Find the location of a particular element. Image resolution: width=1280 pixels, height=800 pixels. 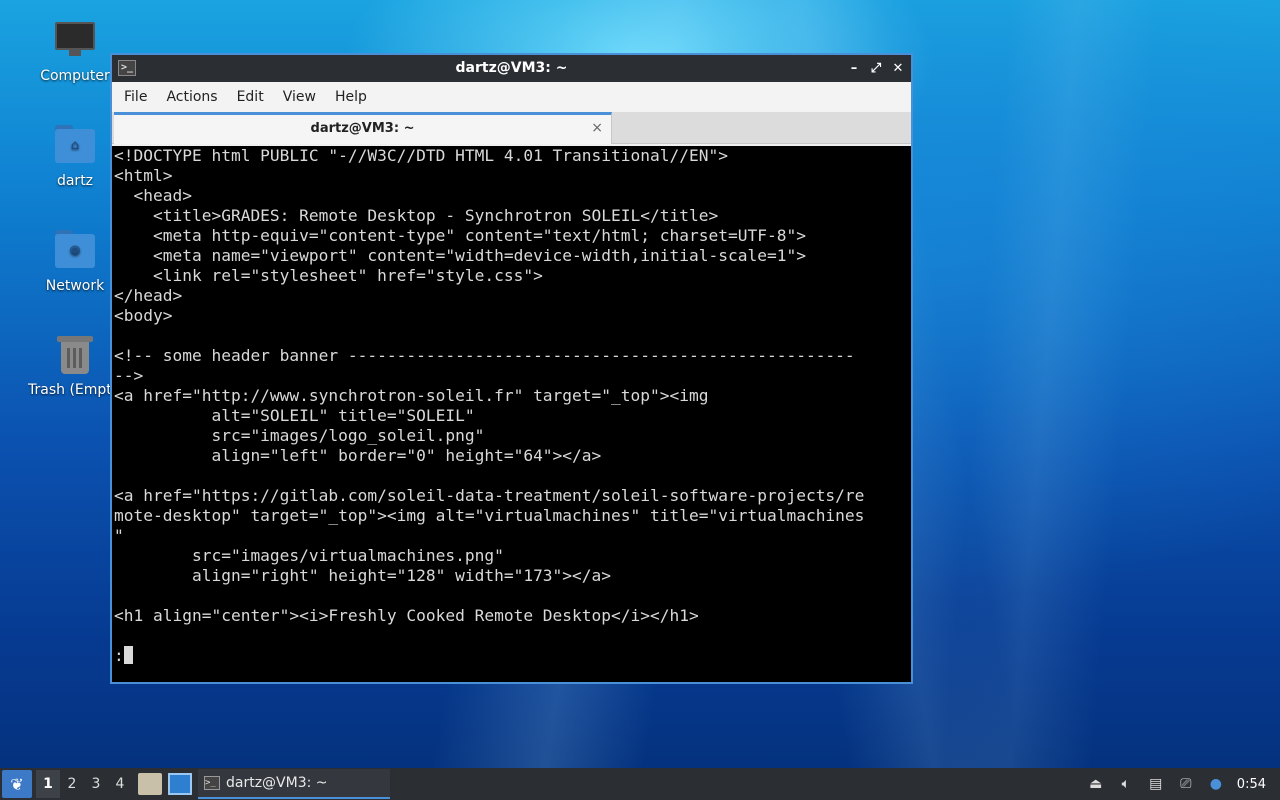

maximize-button: ⤢ is located at coordinates (876, 68).